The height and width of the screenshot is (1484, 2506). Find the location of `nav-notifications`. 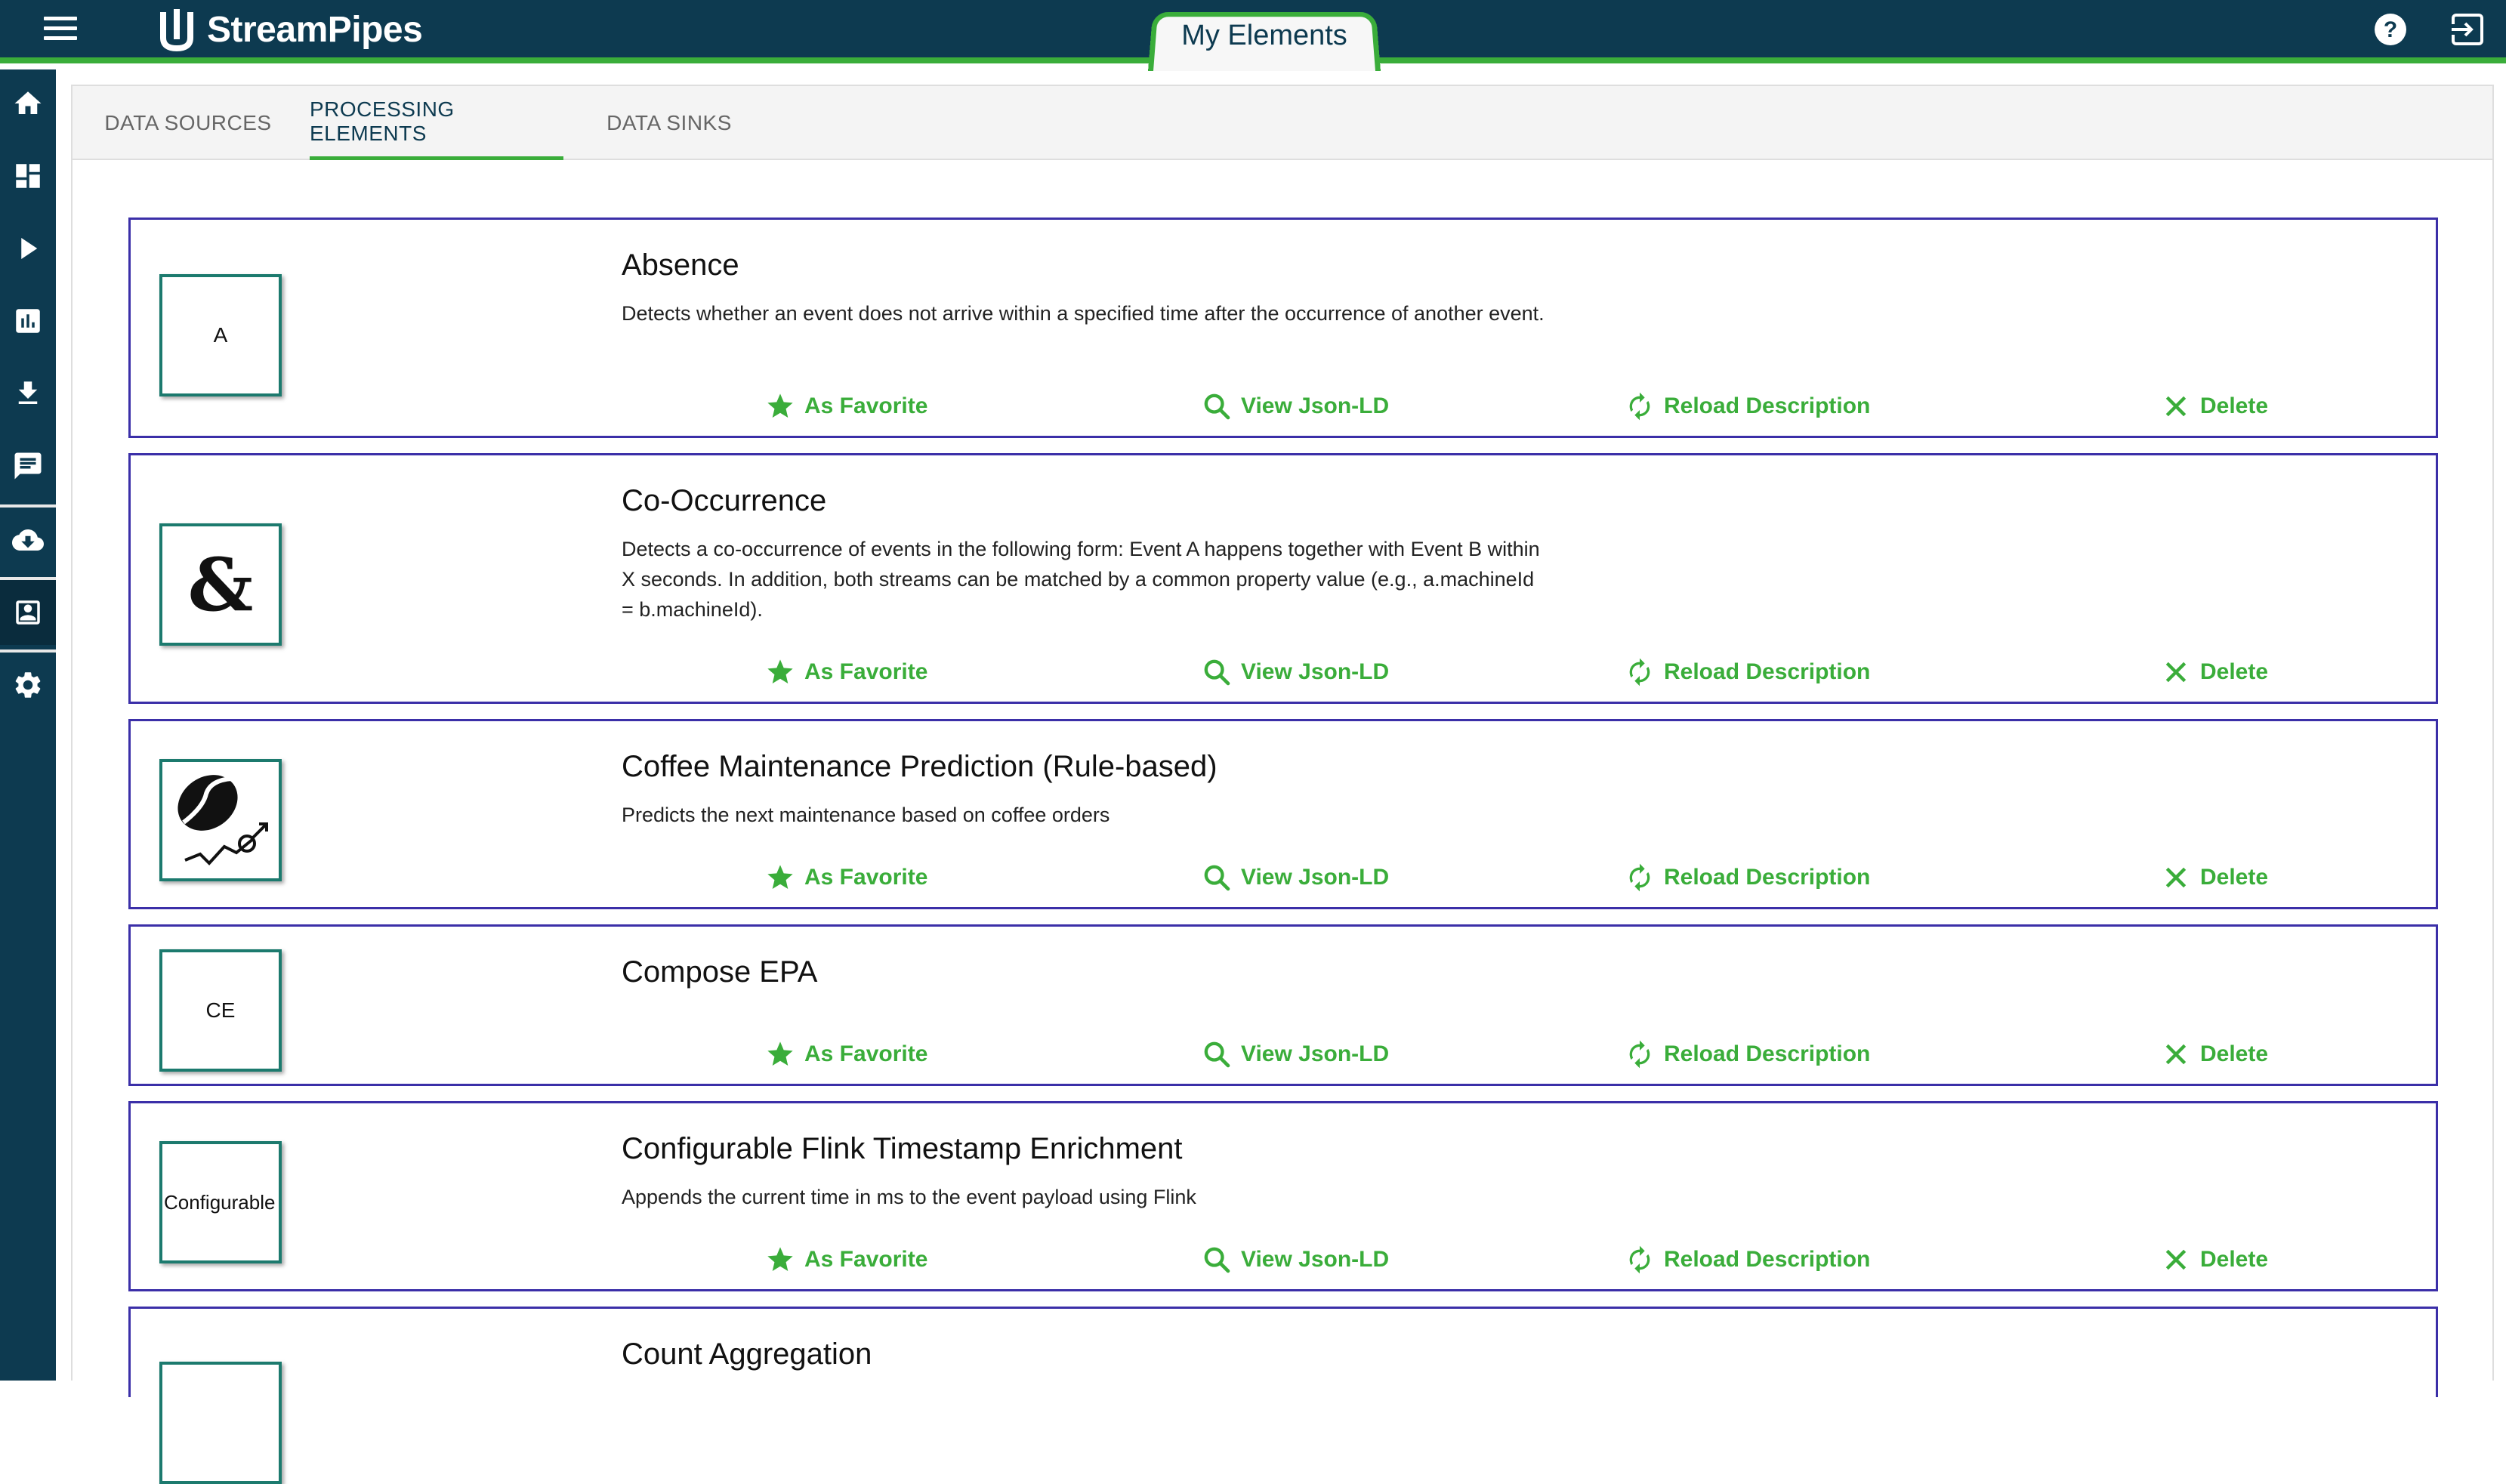

nav-notifications is located at coordinates (28, 466).